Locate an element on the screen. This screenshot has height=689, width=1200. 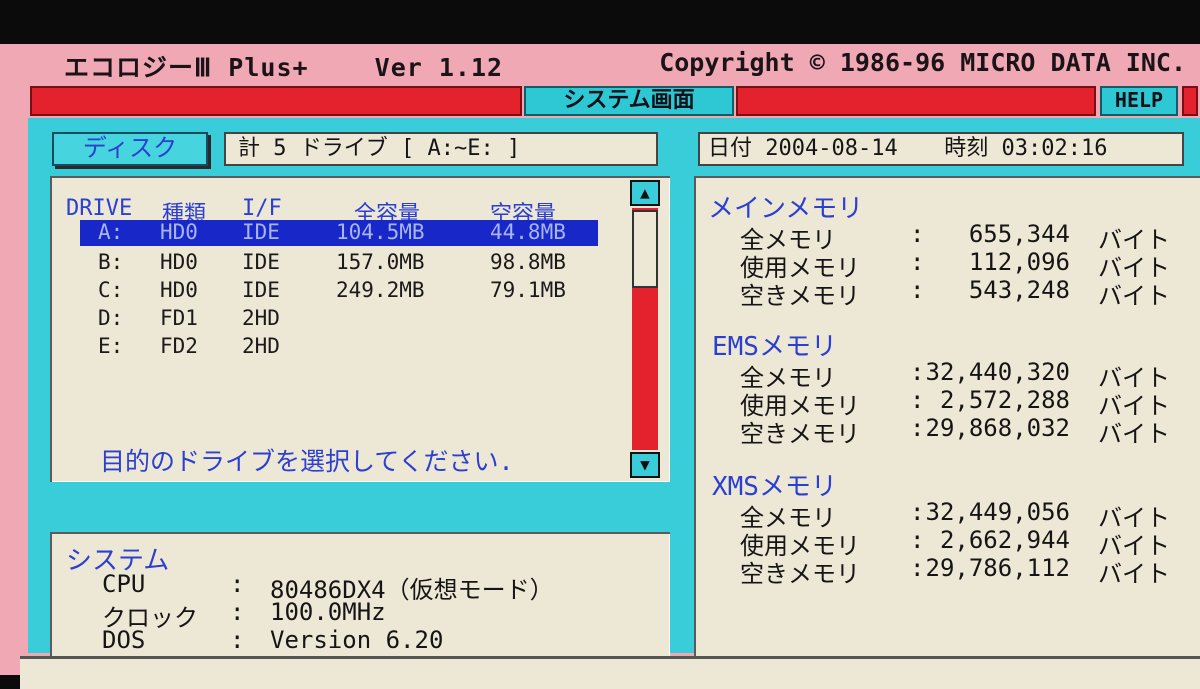
dos-value: Version 6.20 is located at coordinates (357, 640).